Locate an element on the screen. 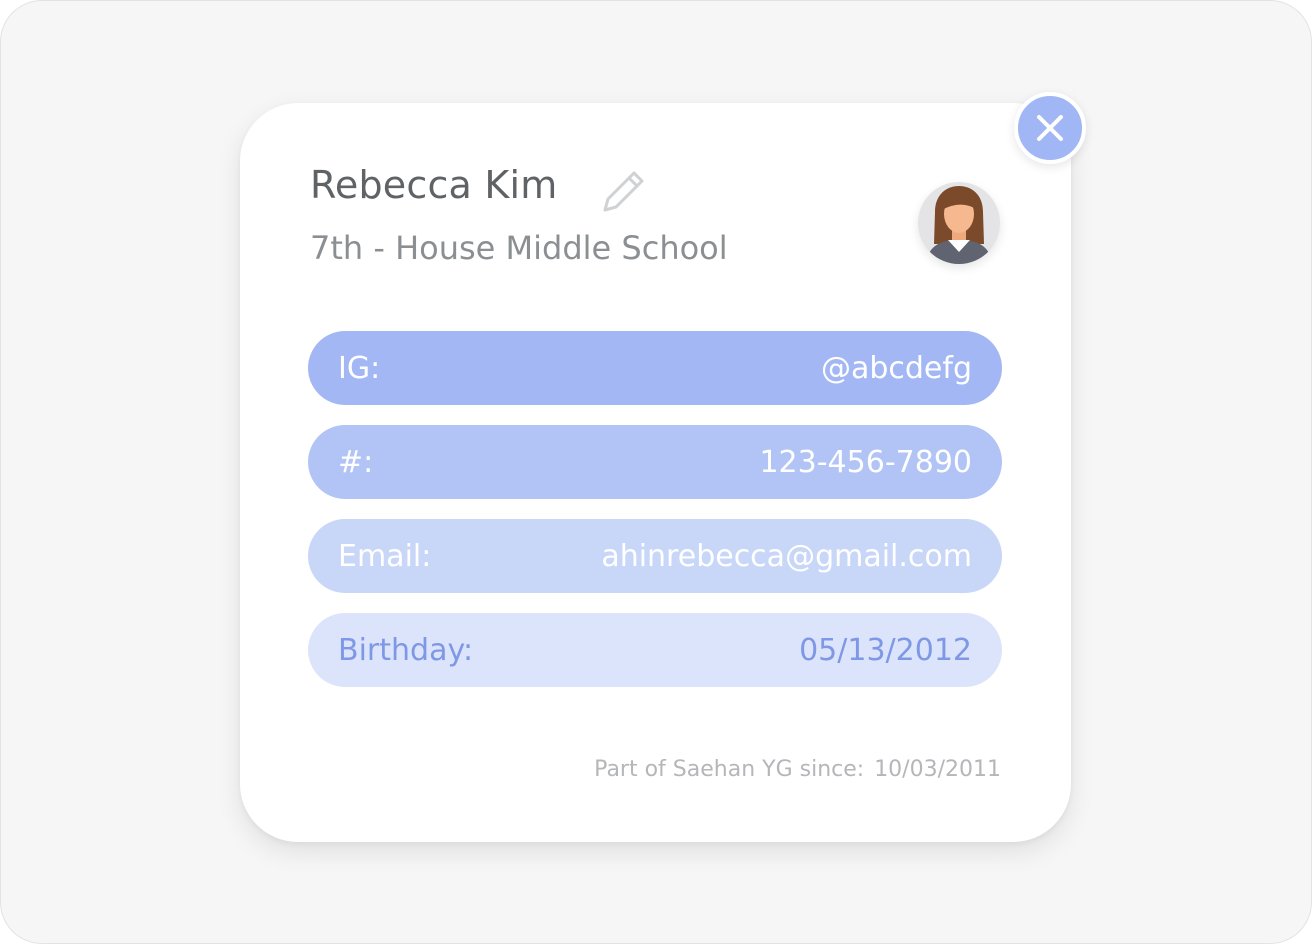 Image resolution: width=1312 pixels, height=944 pixels. profile-name: Rebecca Kim is located at coordinates (434, 185).